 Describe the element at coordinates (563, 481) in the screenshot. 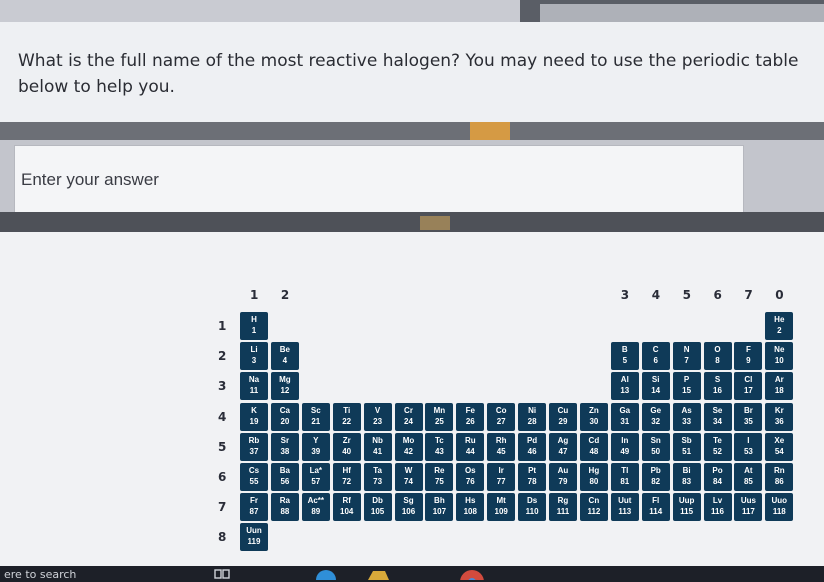

I see `element-number: 79` at that location.